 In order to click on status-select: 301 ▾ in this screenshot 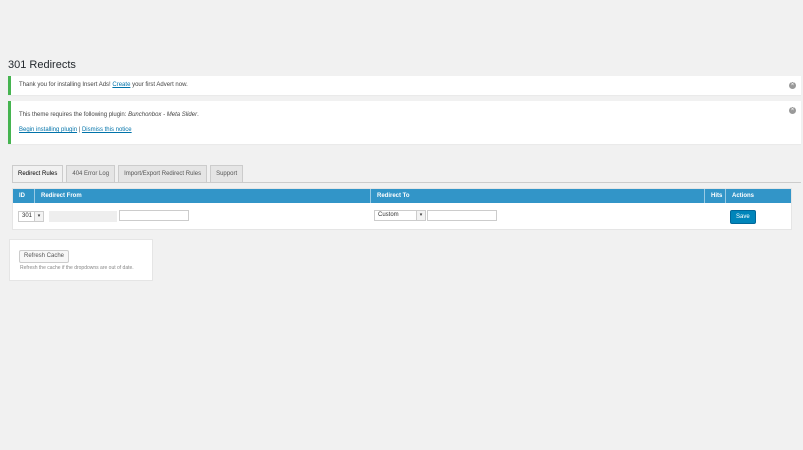, I will do `click(31, 216)`.